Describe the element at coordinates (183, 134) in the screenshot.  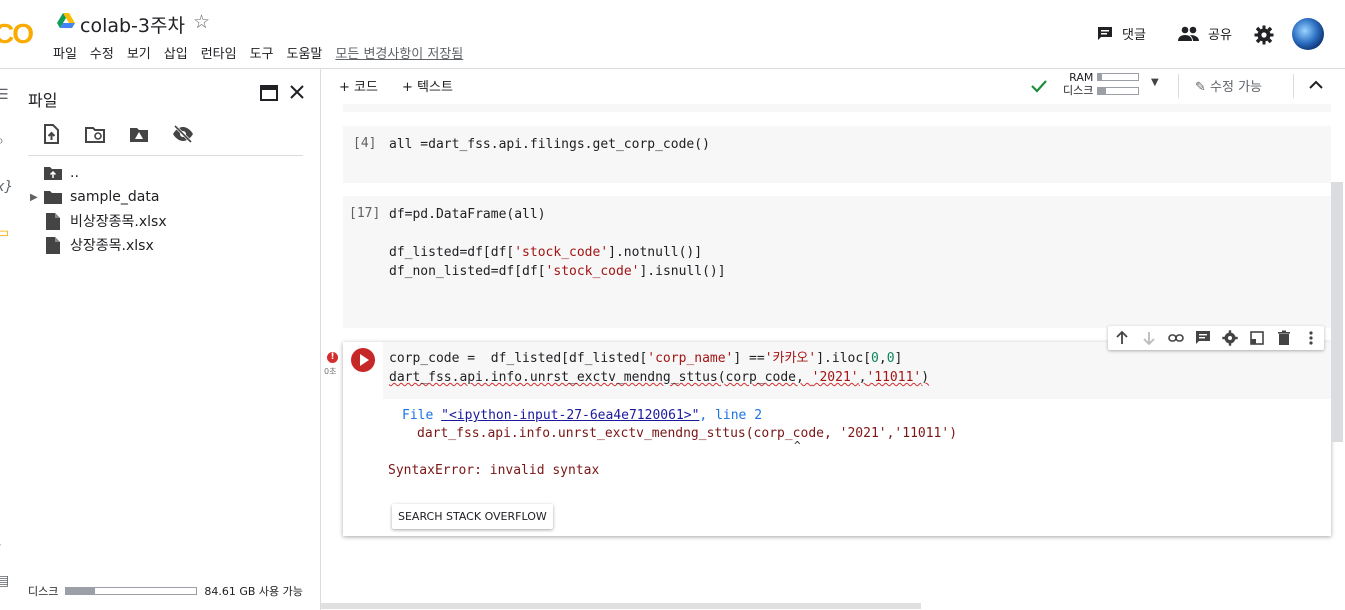
I see `hide-hidden-files-icon` at that location.